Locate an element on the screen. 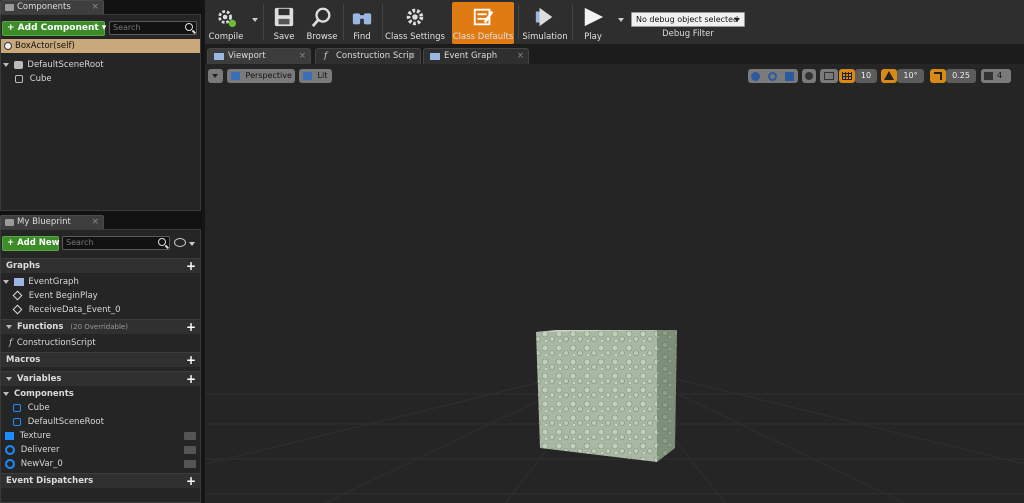 The height and width of the screenshot is (503, 1024). rotate-icon is located at coordinates (772, 76).